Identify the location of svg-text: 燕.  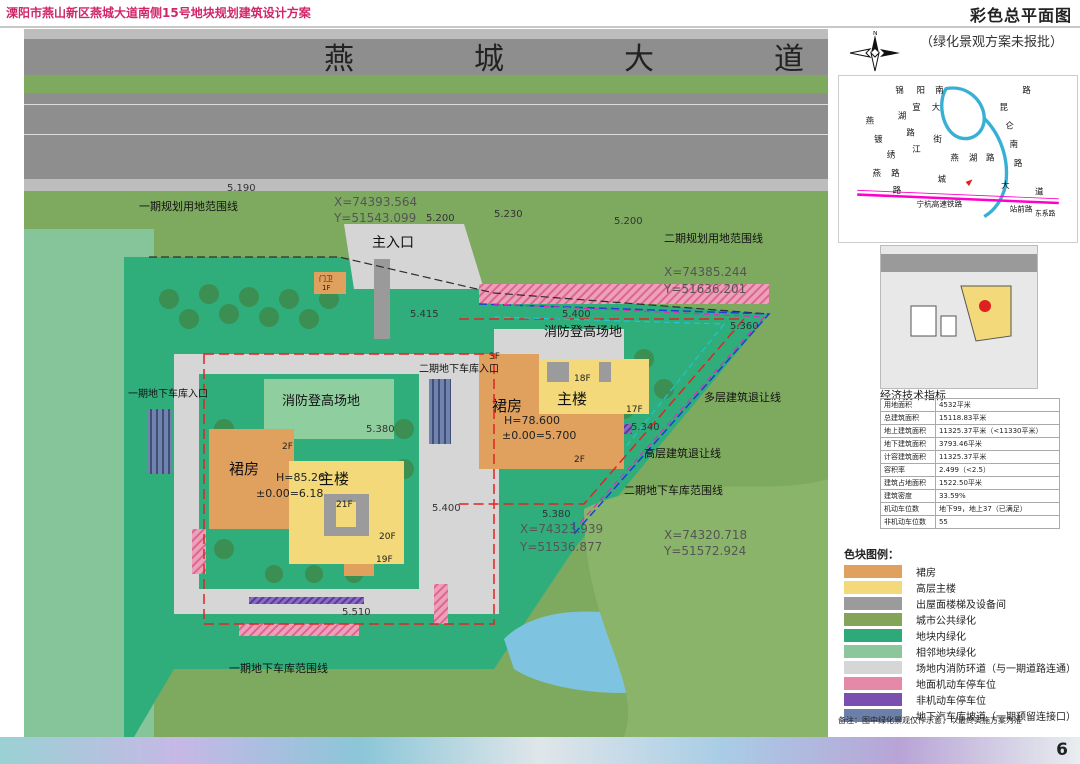
(876, 173).